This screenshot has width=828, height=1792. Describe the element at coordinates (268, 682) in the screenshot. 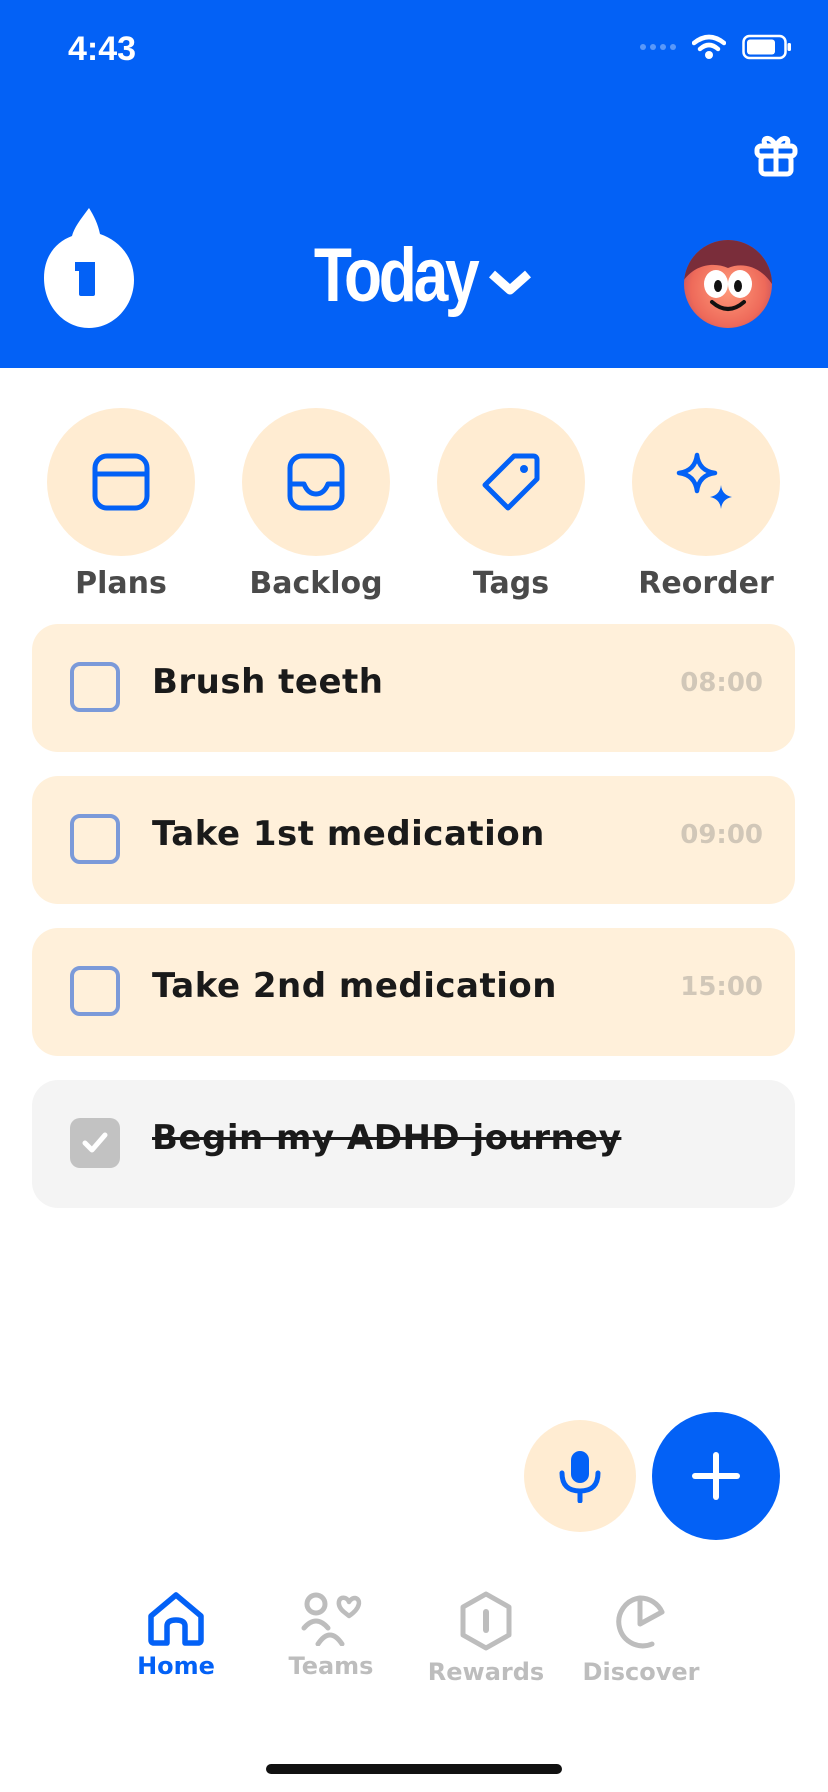

I see `task-label: Brush teeth` at that location.